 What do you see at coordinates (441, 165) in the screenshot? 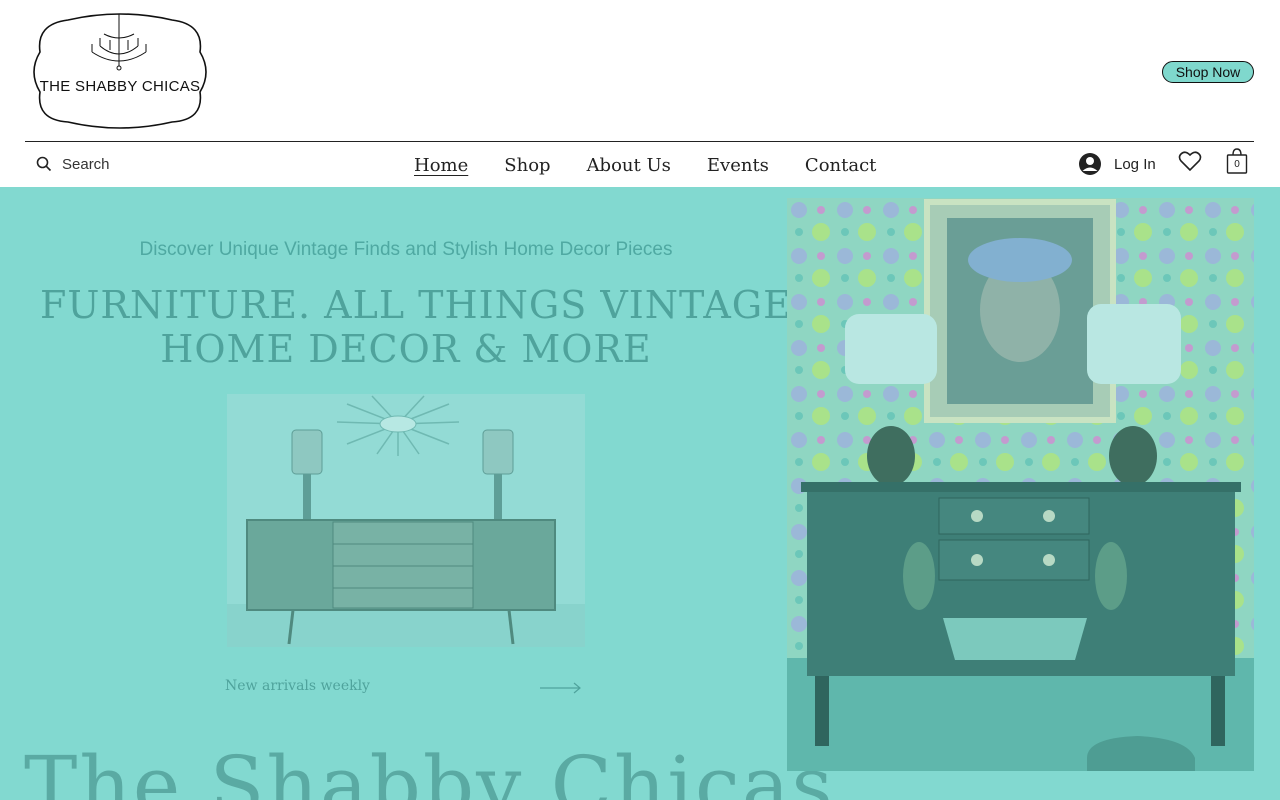
I see `nav-item-home: Home` at bounding box center [441, 165].